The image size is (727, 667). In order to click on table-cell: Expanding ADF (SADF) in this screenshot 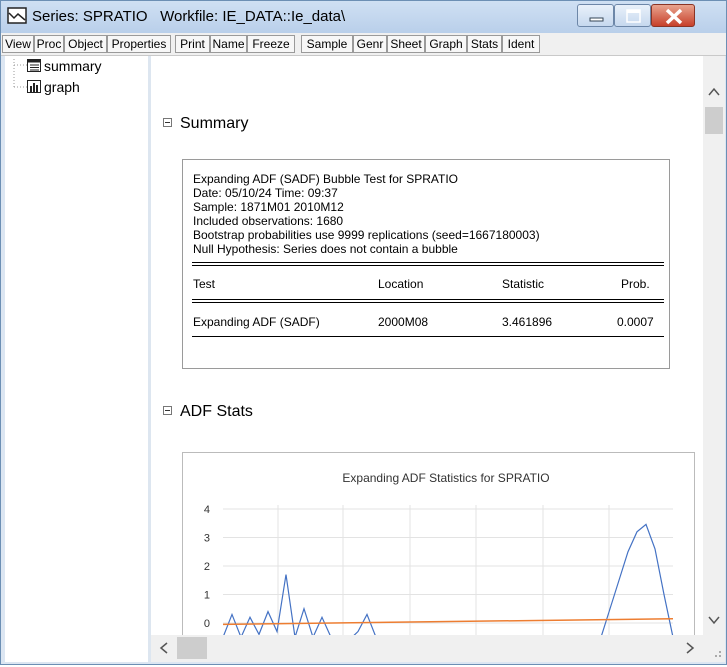, I will do `click(256, 322)`.